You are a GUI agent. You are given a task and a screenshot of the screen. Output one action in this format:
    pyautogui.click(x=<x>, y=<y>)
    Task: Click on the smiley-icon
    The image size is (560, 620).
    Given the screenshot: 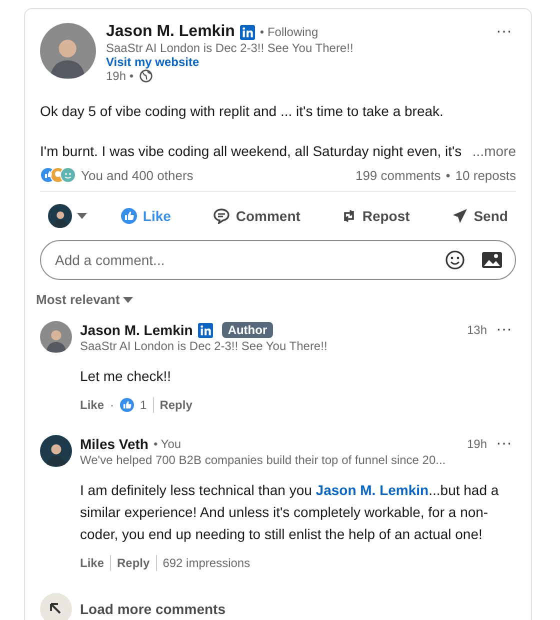 What is the action you would take?
    pyautogui.click(x=455, y=260)
    